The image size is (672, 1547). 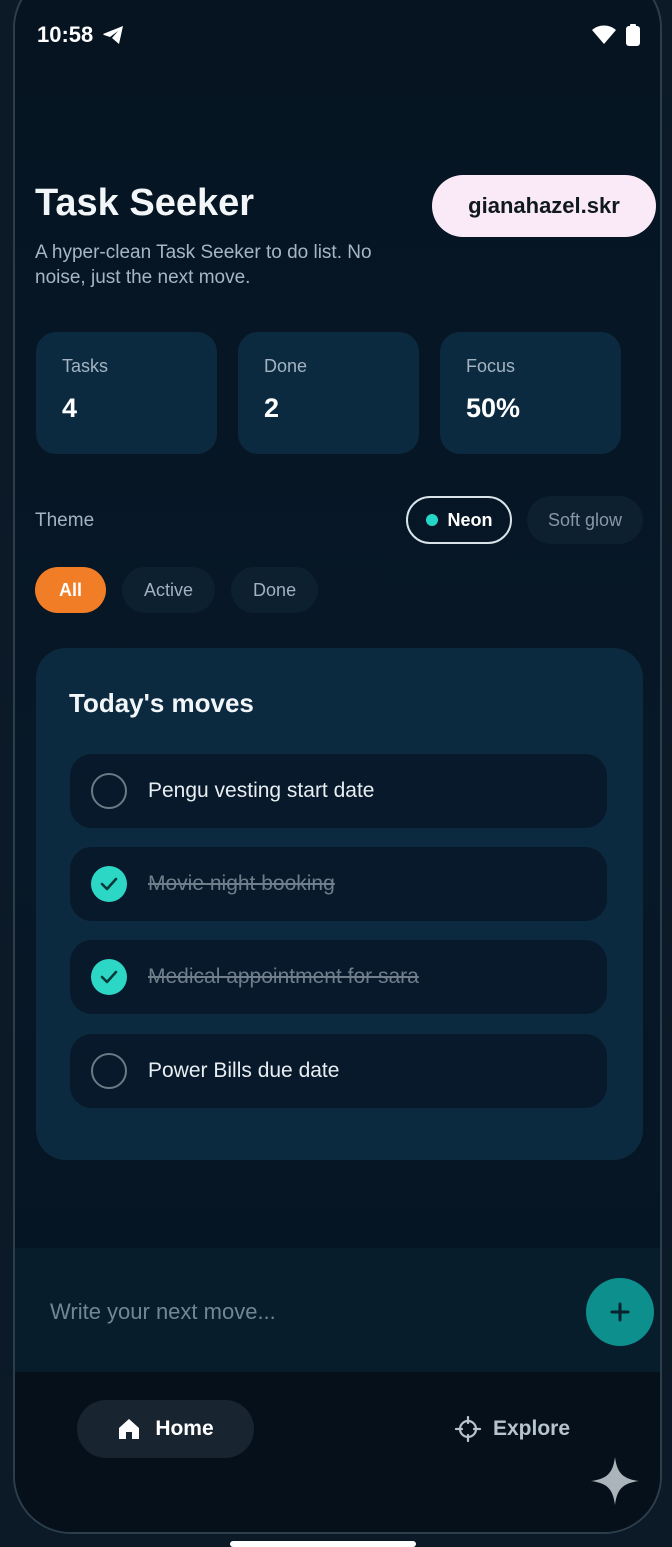 What do you see at coordinates (244, 1070) in the screenshot?
I see `task-text: Power Bills due date` at bounding box center [244, 1070].